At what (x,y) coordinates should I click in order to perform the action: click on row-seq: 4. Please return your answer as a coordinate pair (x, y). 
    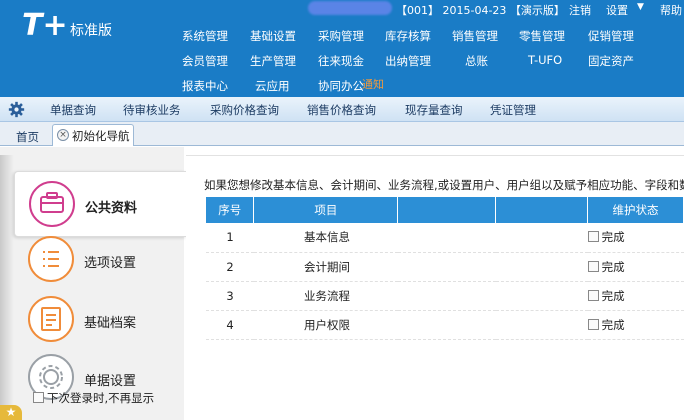
    Looking at the image, I should click on (230, 325).